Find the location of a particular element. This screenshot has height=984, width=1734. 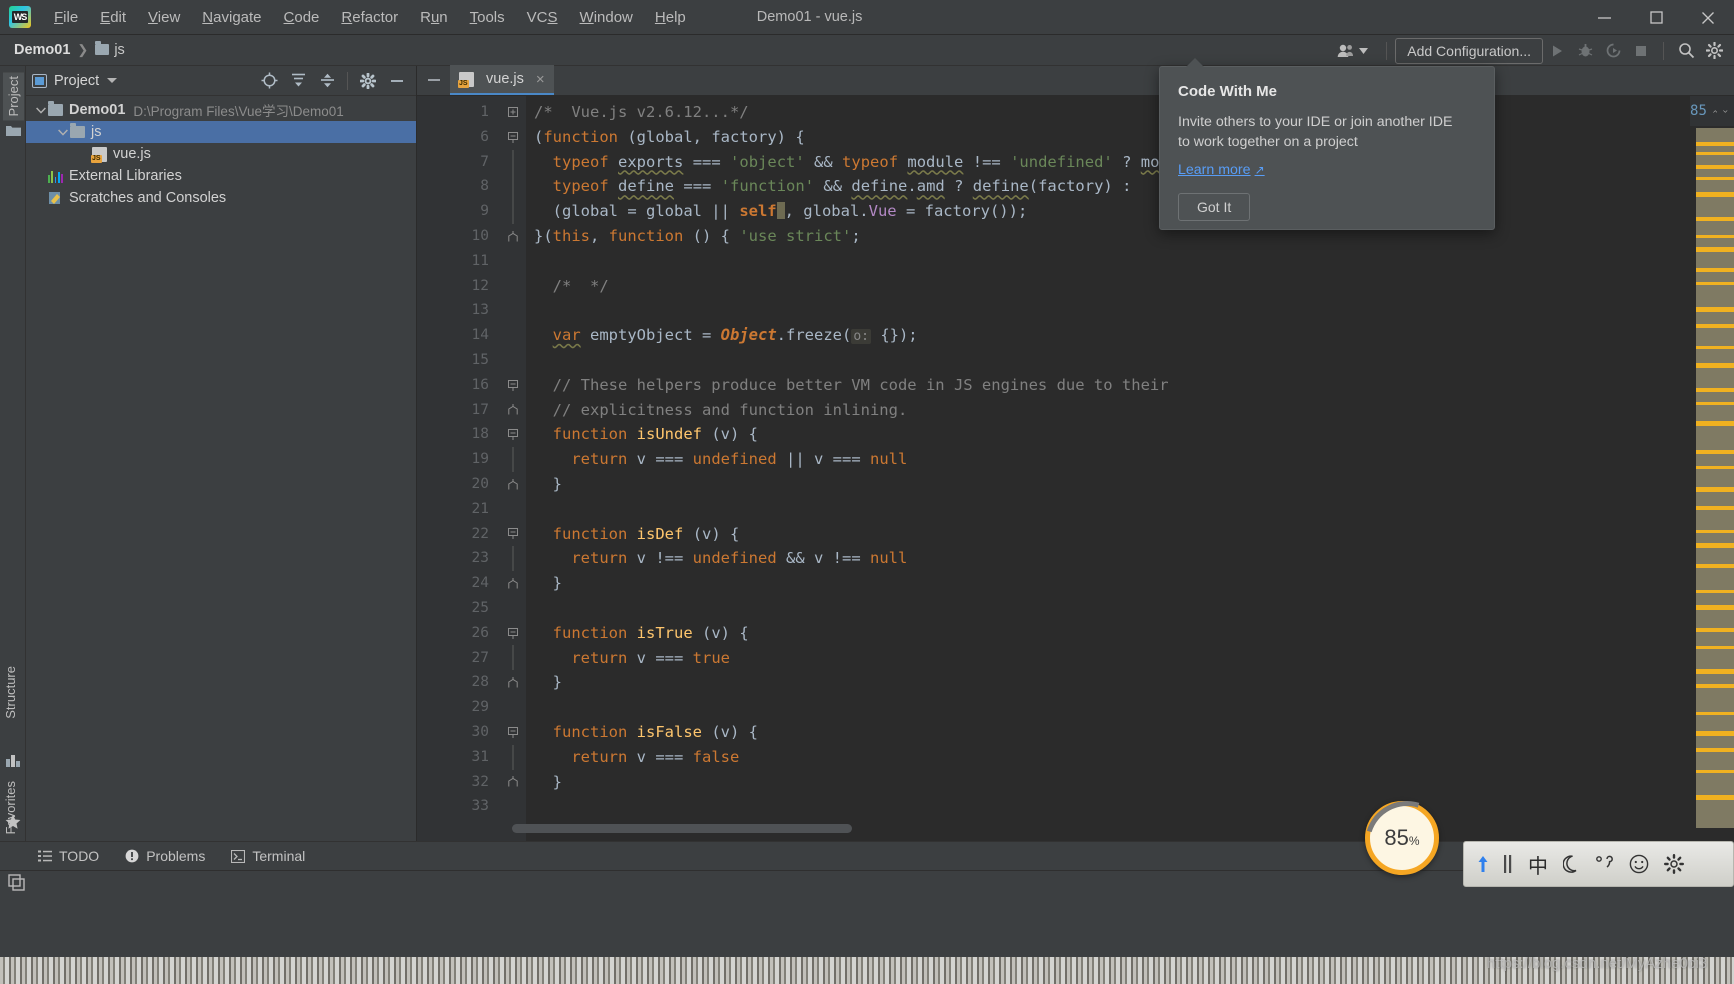

code-line: var emptyObject = Object.freeze(o: {}); is located at coordinates (1130, 335).